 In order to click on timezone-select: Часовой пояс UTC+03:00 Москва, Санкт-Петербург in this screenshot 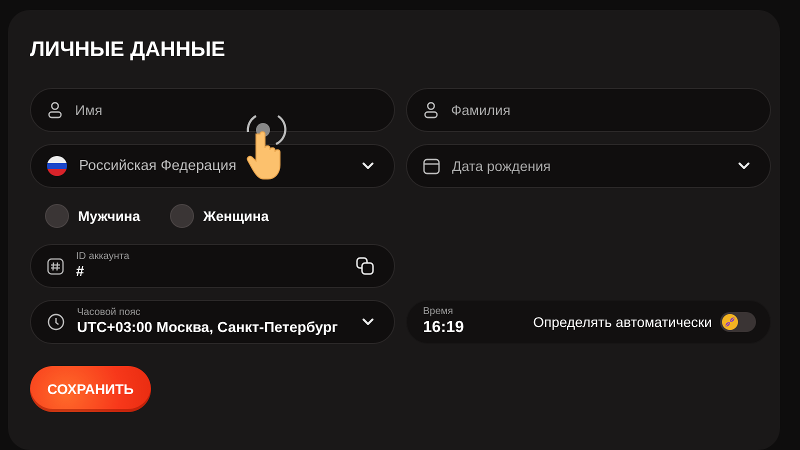, I will do `click(212, 322)`.